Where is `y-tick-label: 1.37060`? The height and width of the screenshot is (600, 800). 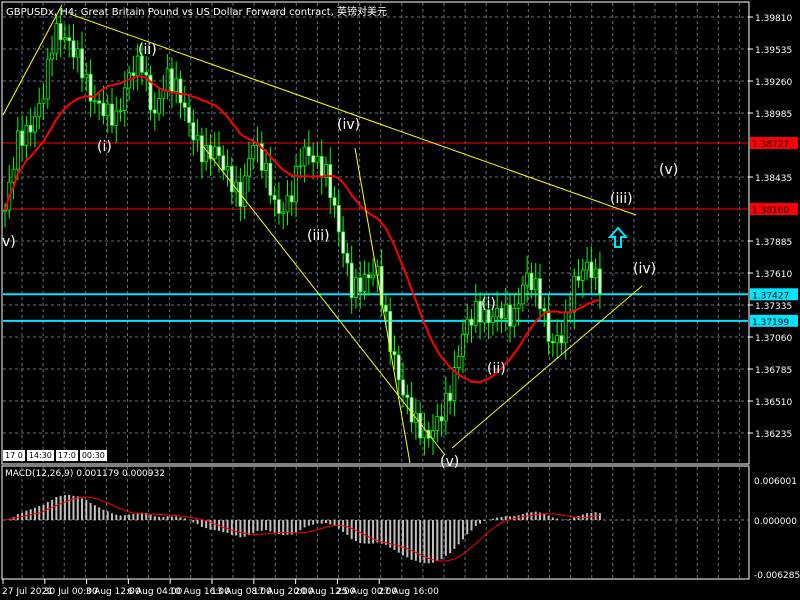 y-tick-label: 1.37060 is located at coordinates (773, 339).